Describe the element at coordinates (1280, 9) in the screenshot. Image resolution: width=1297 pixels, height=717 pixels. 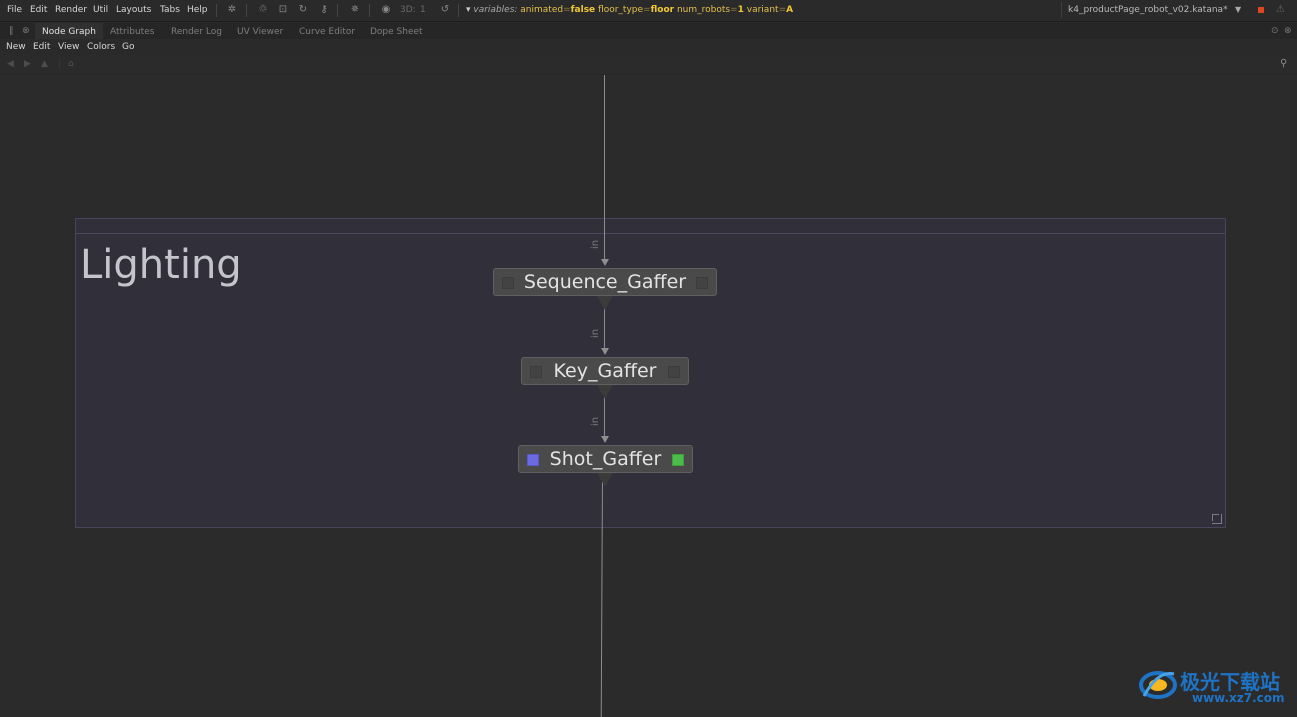
I see `warning-icon: ⚠` at that location.